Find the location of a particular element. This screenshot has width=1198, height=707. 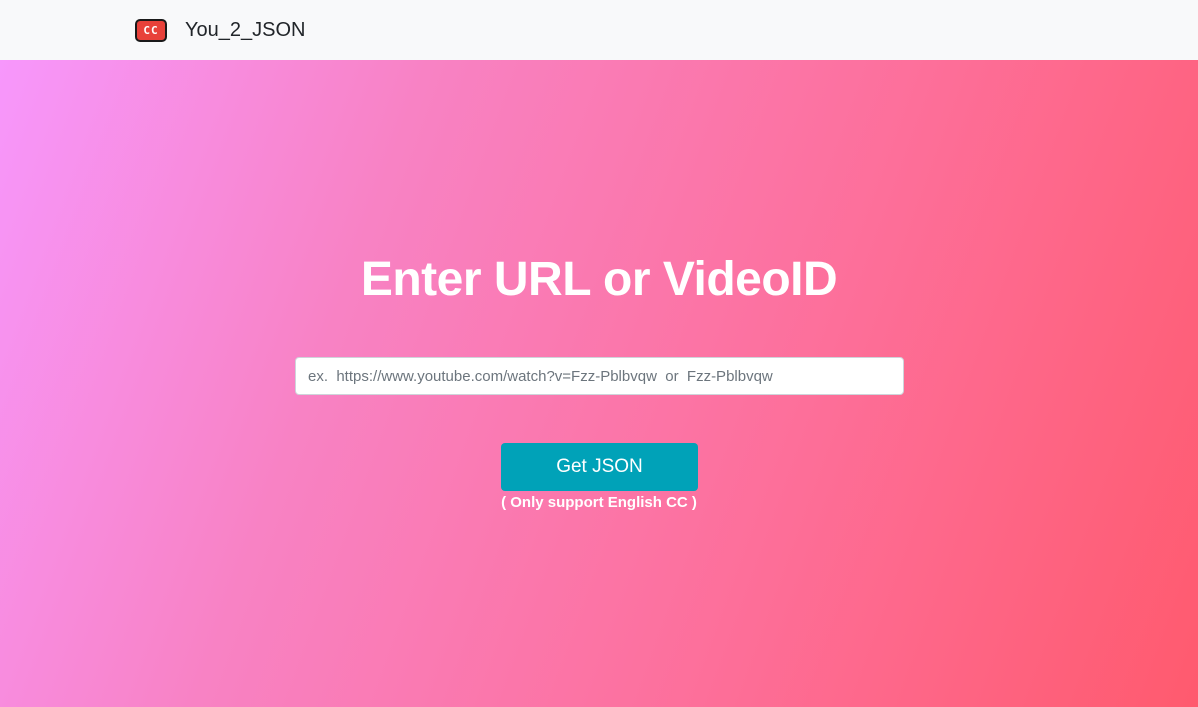

page-title: Enter URL or VideoID is located at coordinates (599, 279).